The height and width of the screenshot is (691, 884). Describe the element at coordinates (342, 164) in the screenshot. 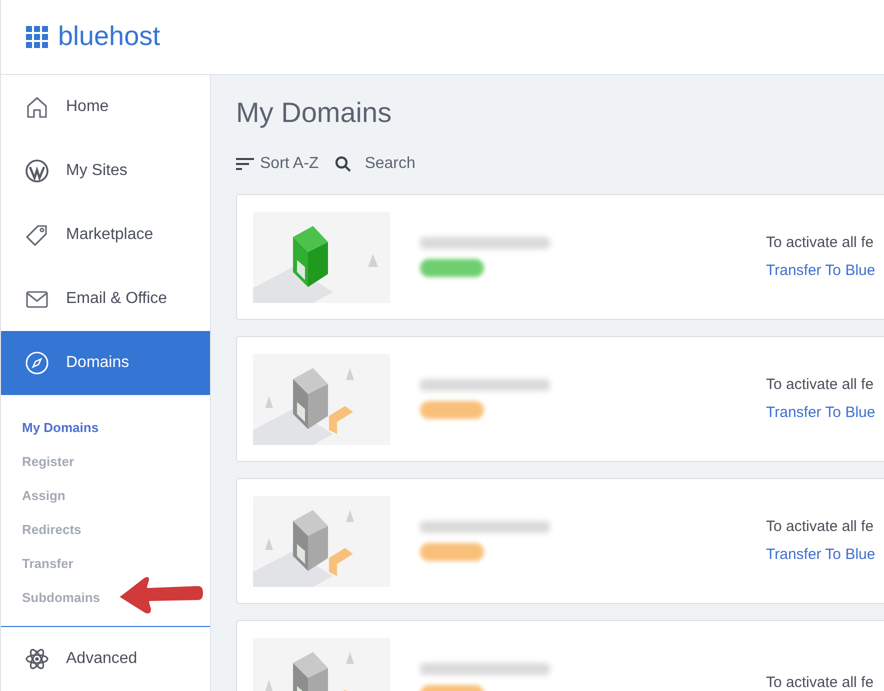

I see `search-icon` at that location.